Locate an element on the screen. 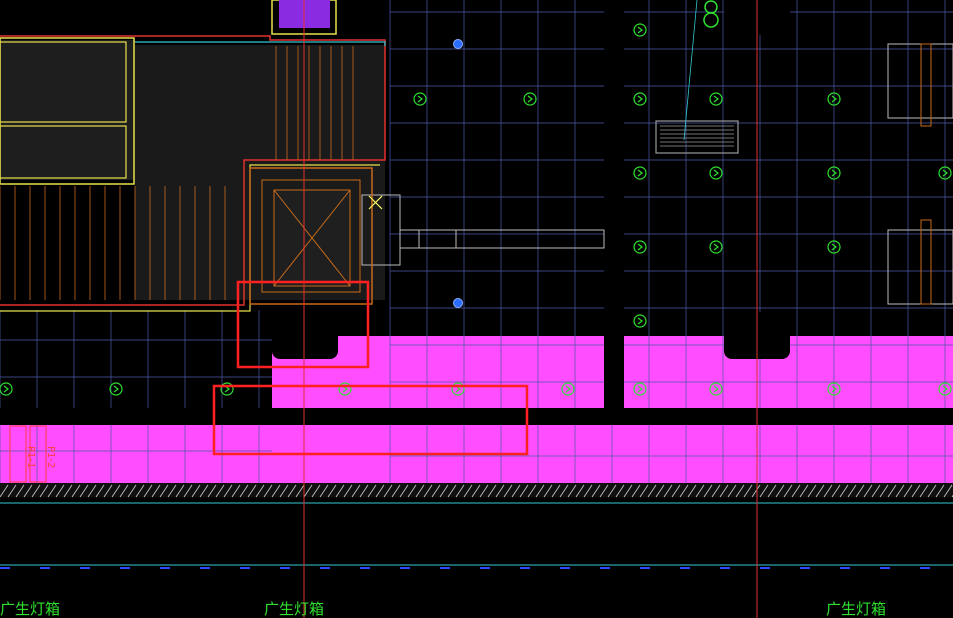 The width and height of the screenshot is (953, 618). corridor-wall is located at coordinates (614, 204).